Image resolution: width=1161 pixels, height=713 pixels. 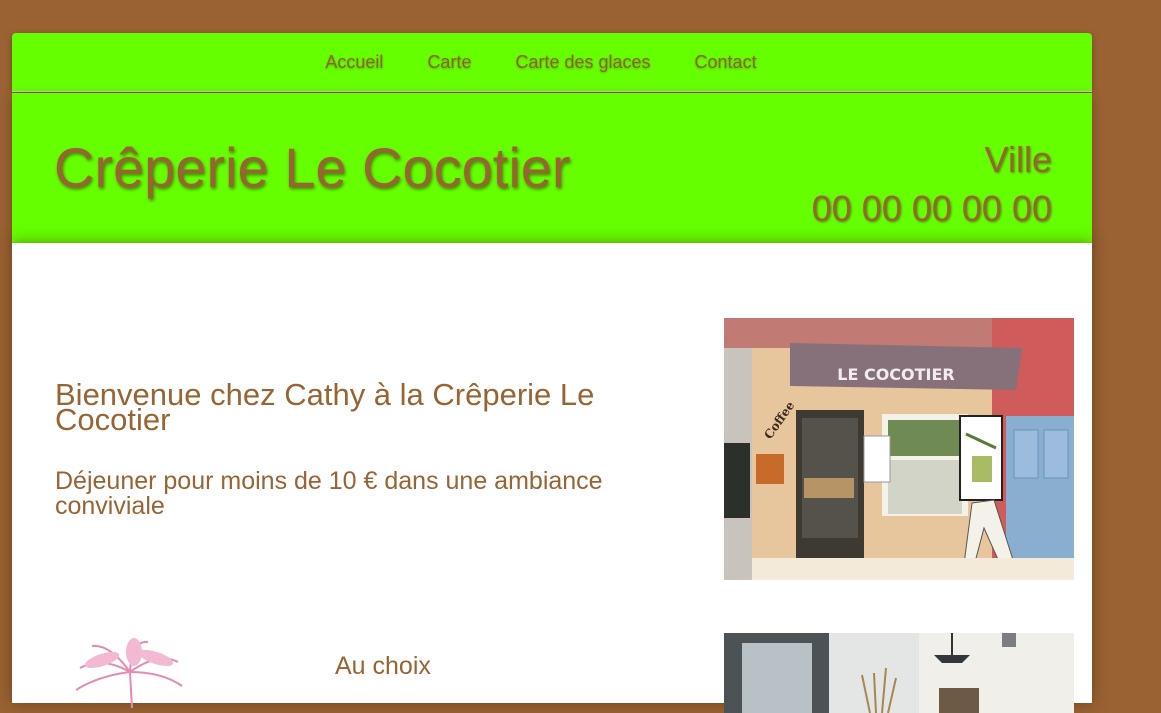 What do you see at coordinates (312, 167) in the screenshot?
I see `site-title: Crêperie Le Cocotier` at bounding box center [312, 167].